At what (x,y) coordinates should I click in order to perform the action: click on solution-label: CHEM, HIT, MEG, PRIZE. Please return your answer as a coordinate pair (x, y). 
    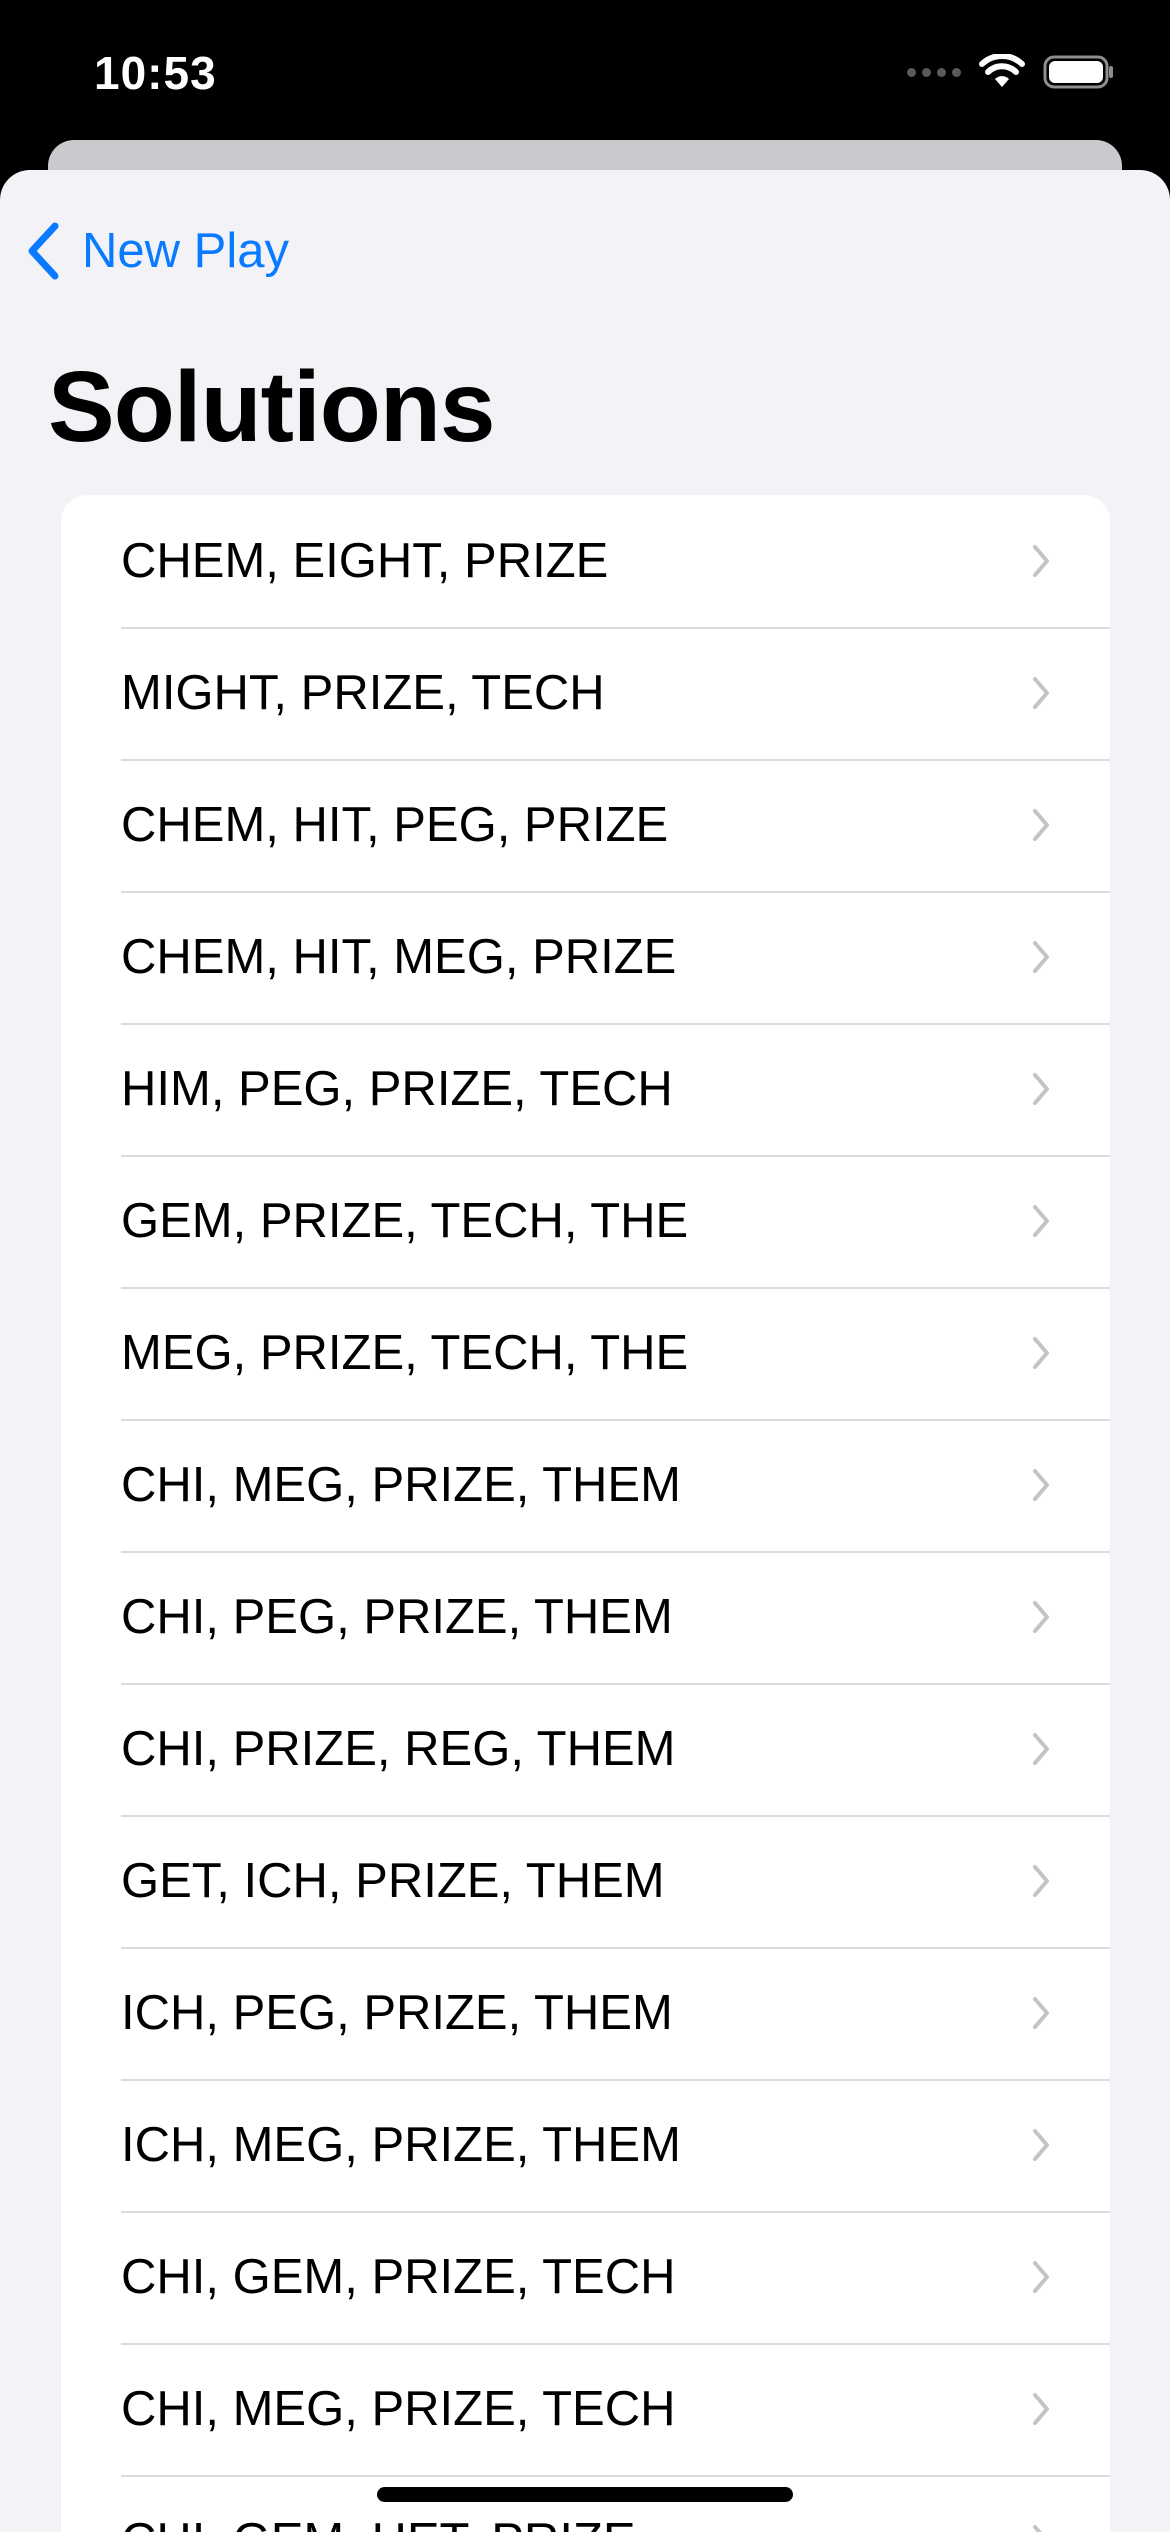
    Looking at the image, I should click on (399, 957).